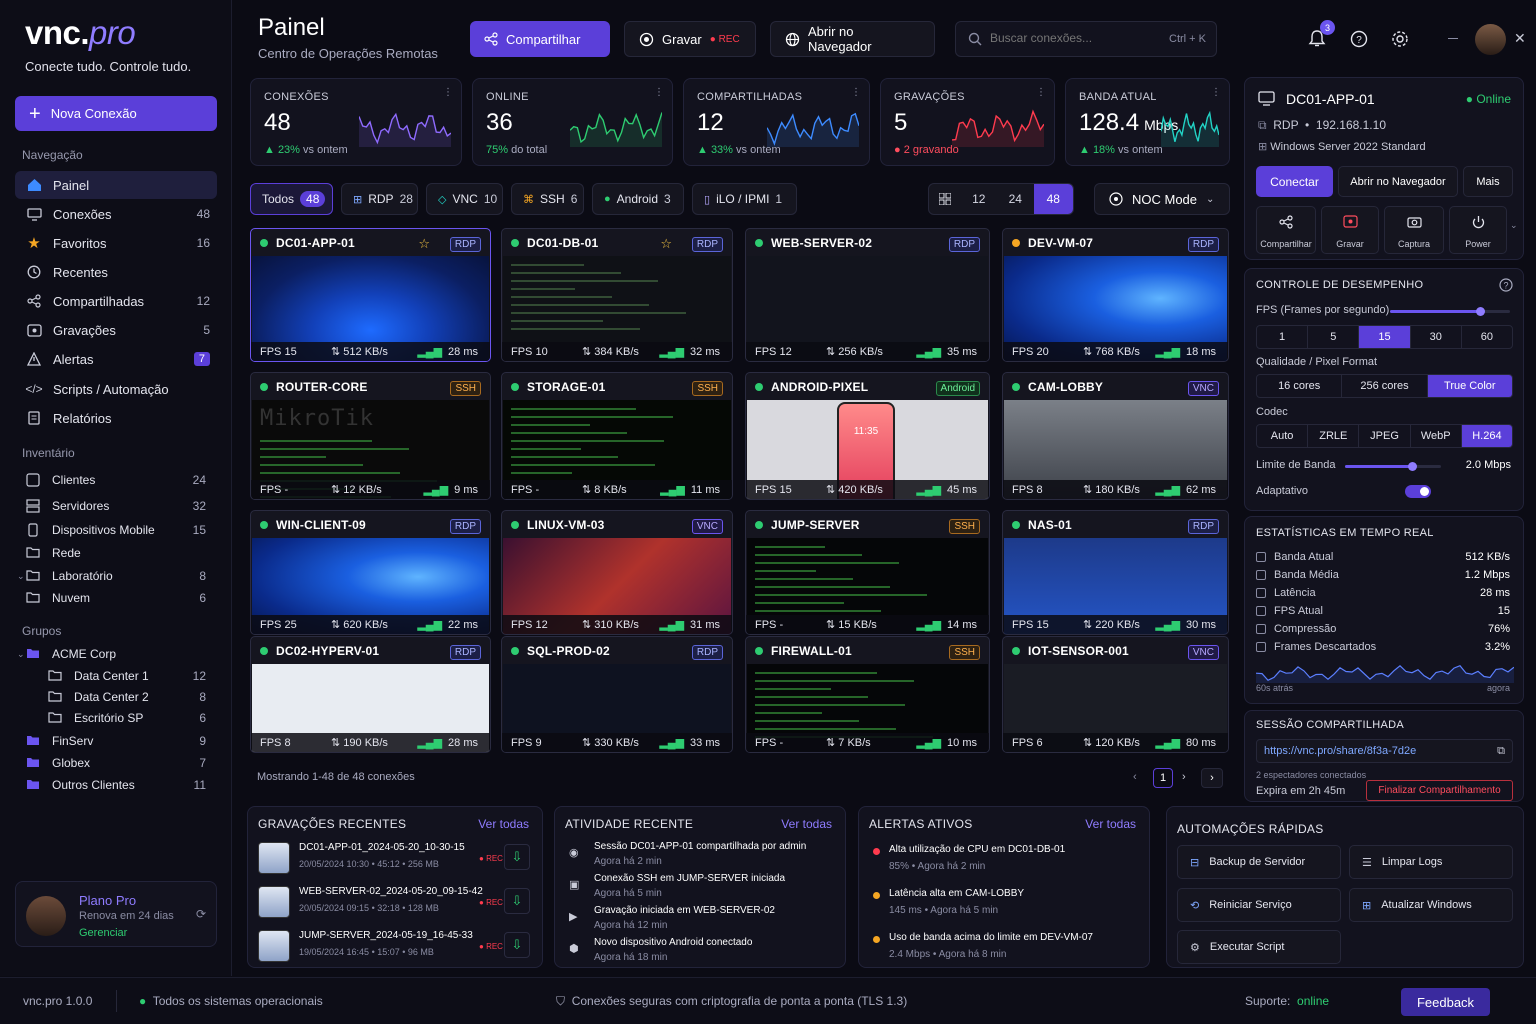 The width and height of the screenshot is (1536, 1024). Describe the element at coordinates (116, 480) in the screenshot. I see `sidebar-item-clientes: Clientes 24` at that location.